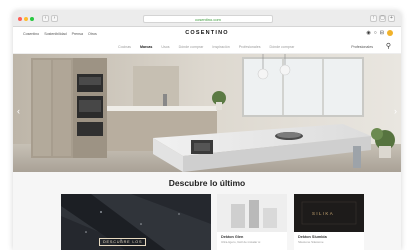  Describe the element at coordinates (375, 33) in the screenshot. I see `user-icon: ○` at that location.